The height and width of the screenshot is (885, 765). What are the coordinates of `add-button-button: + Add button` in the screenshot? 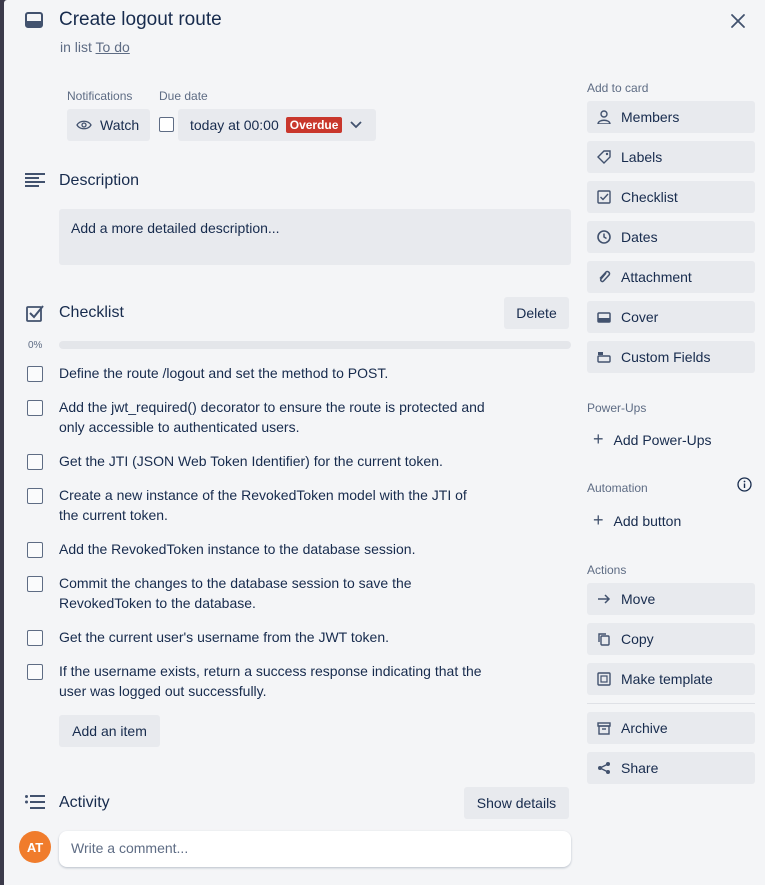 It's located at (637, 520).